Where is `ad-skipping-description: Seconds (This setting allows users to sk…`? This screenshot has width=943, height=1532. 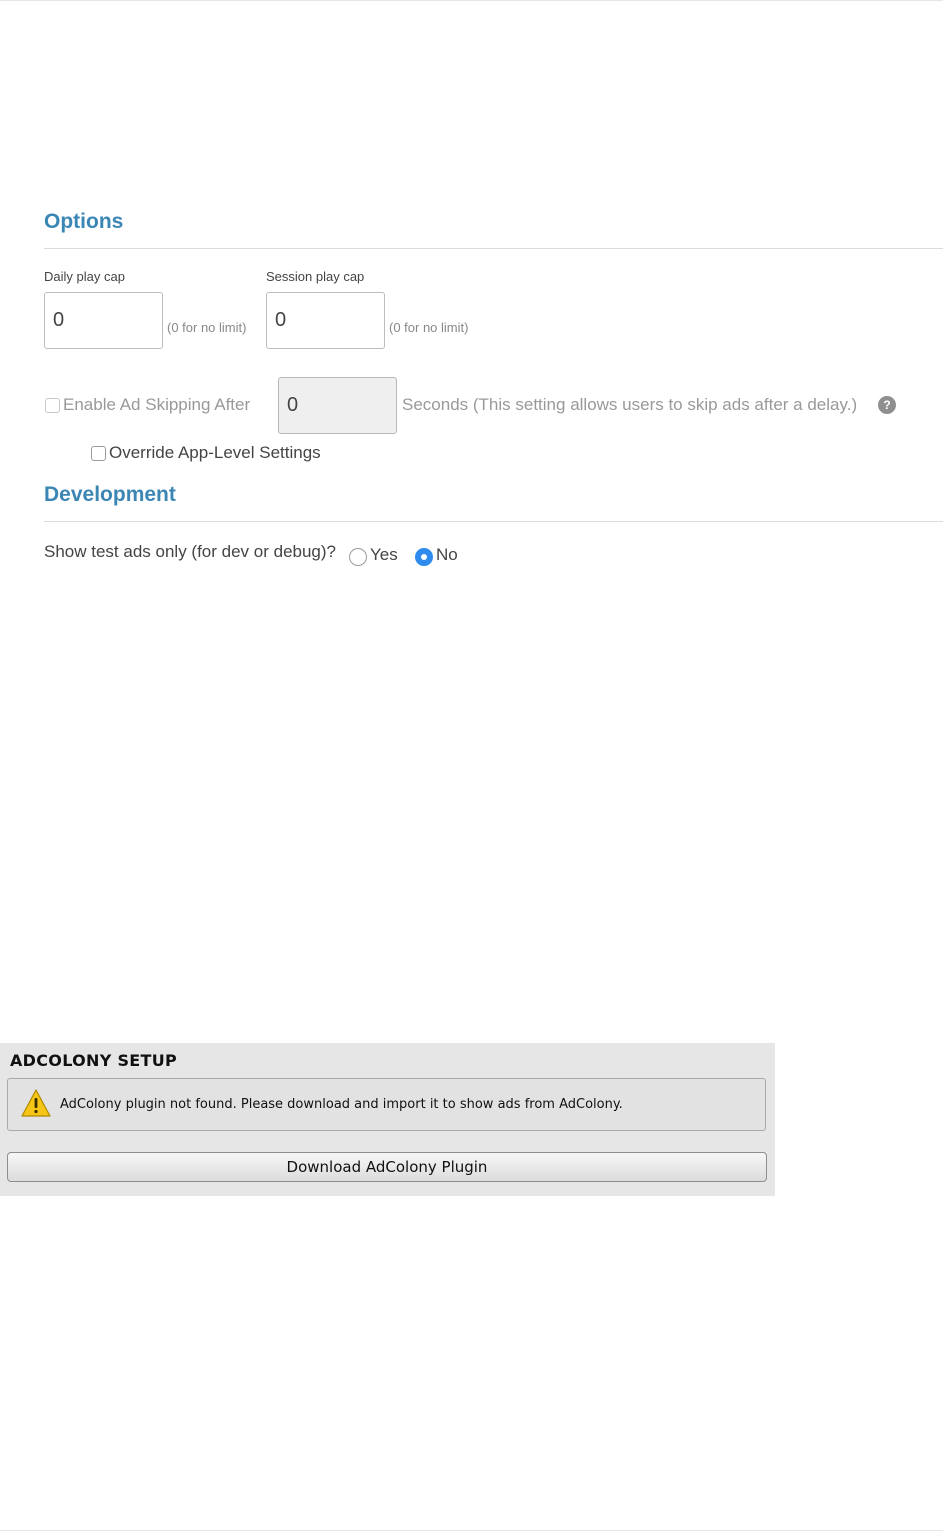
ad-skipping-description: Seconds (This setting allows users to sk… is located at coordinates (630, 404).